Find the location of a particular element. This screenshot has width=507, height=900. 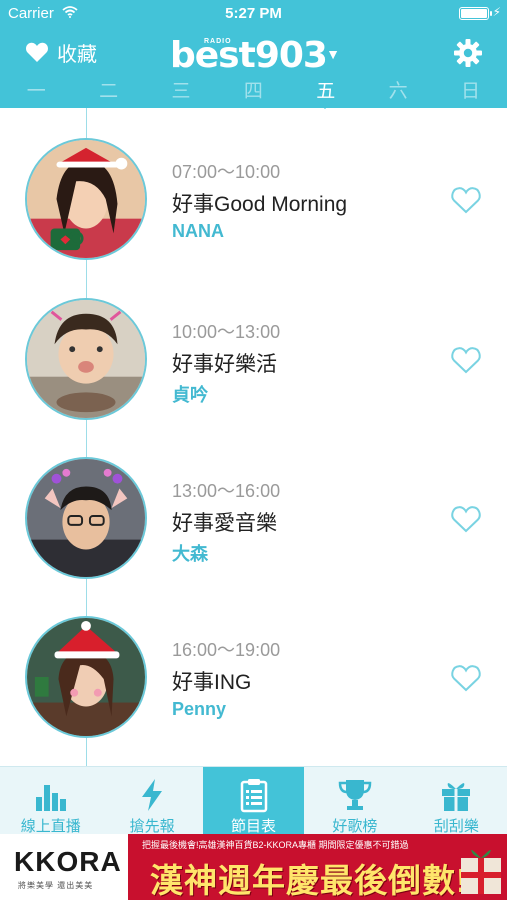

favorites-button: 收藏 is located at coordinates (61, 52).